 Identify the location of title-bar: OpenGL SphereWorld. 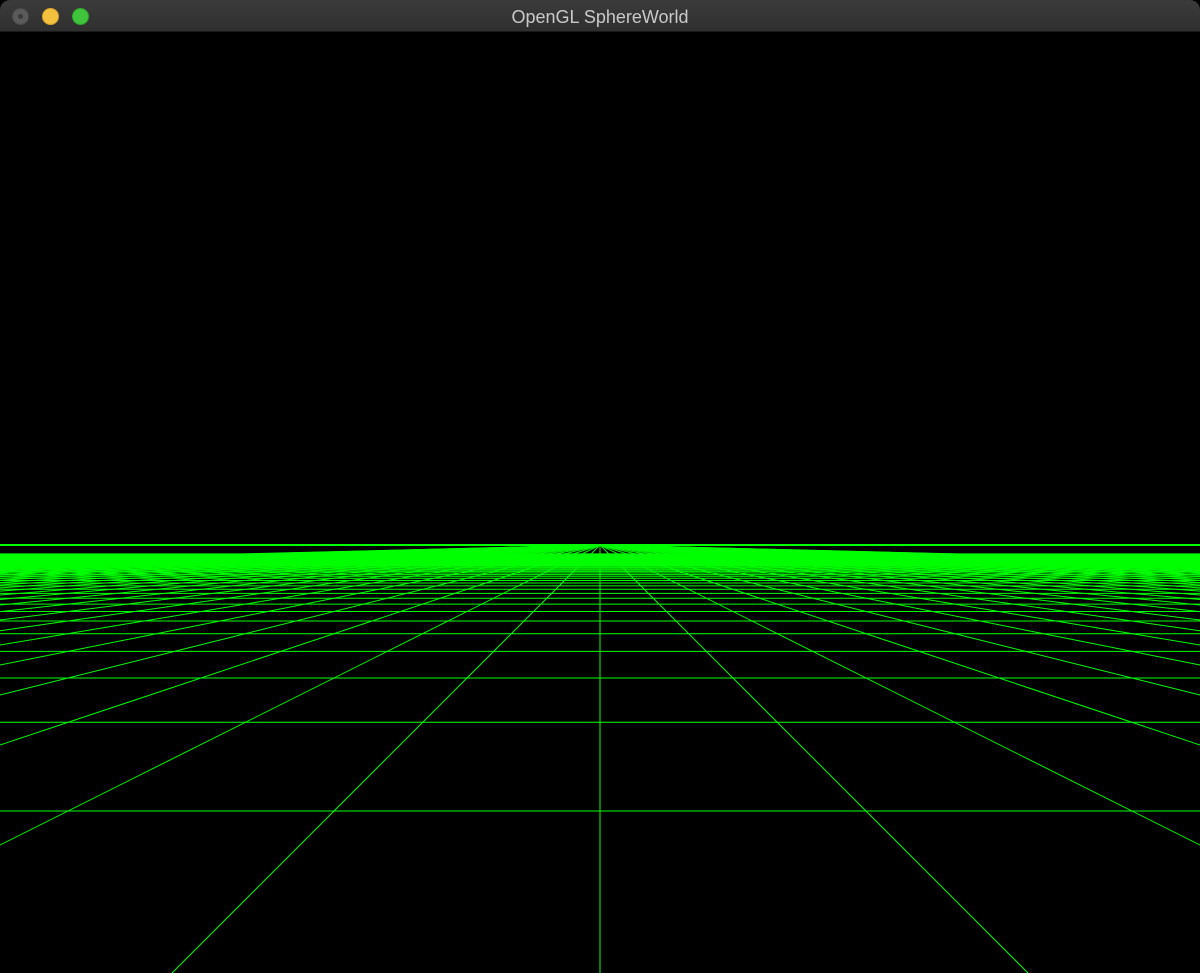
(600, 16).